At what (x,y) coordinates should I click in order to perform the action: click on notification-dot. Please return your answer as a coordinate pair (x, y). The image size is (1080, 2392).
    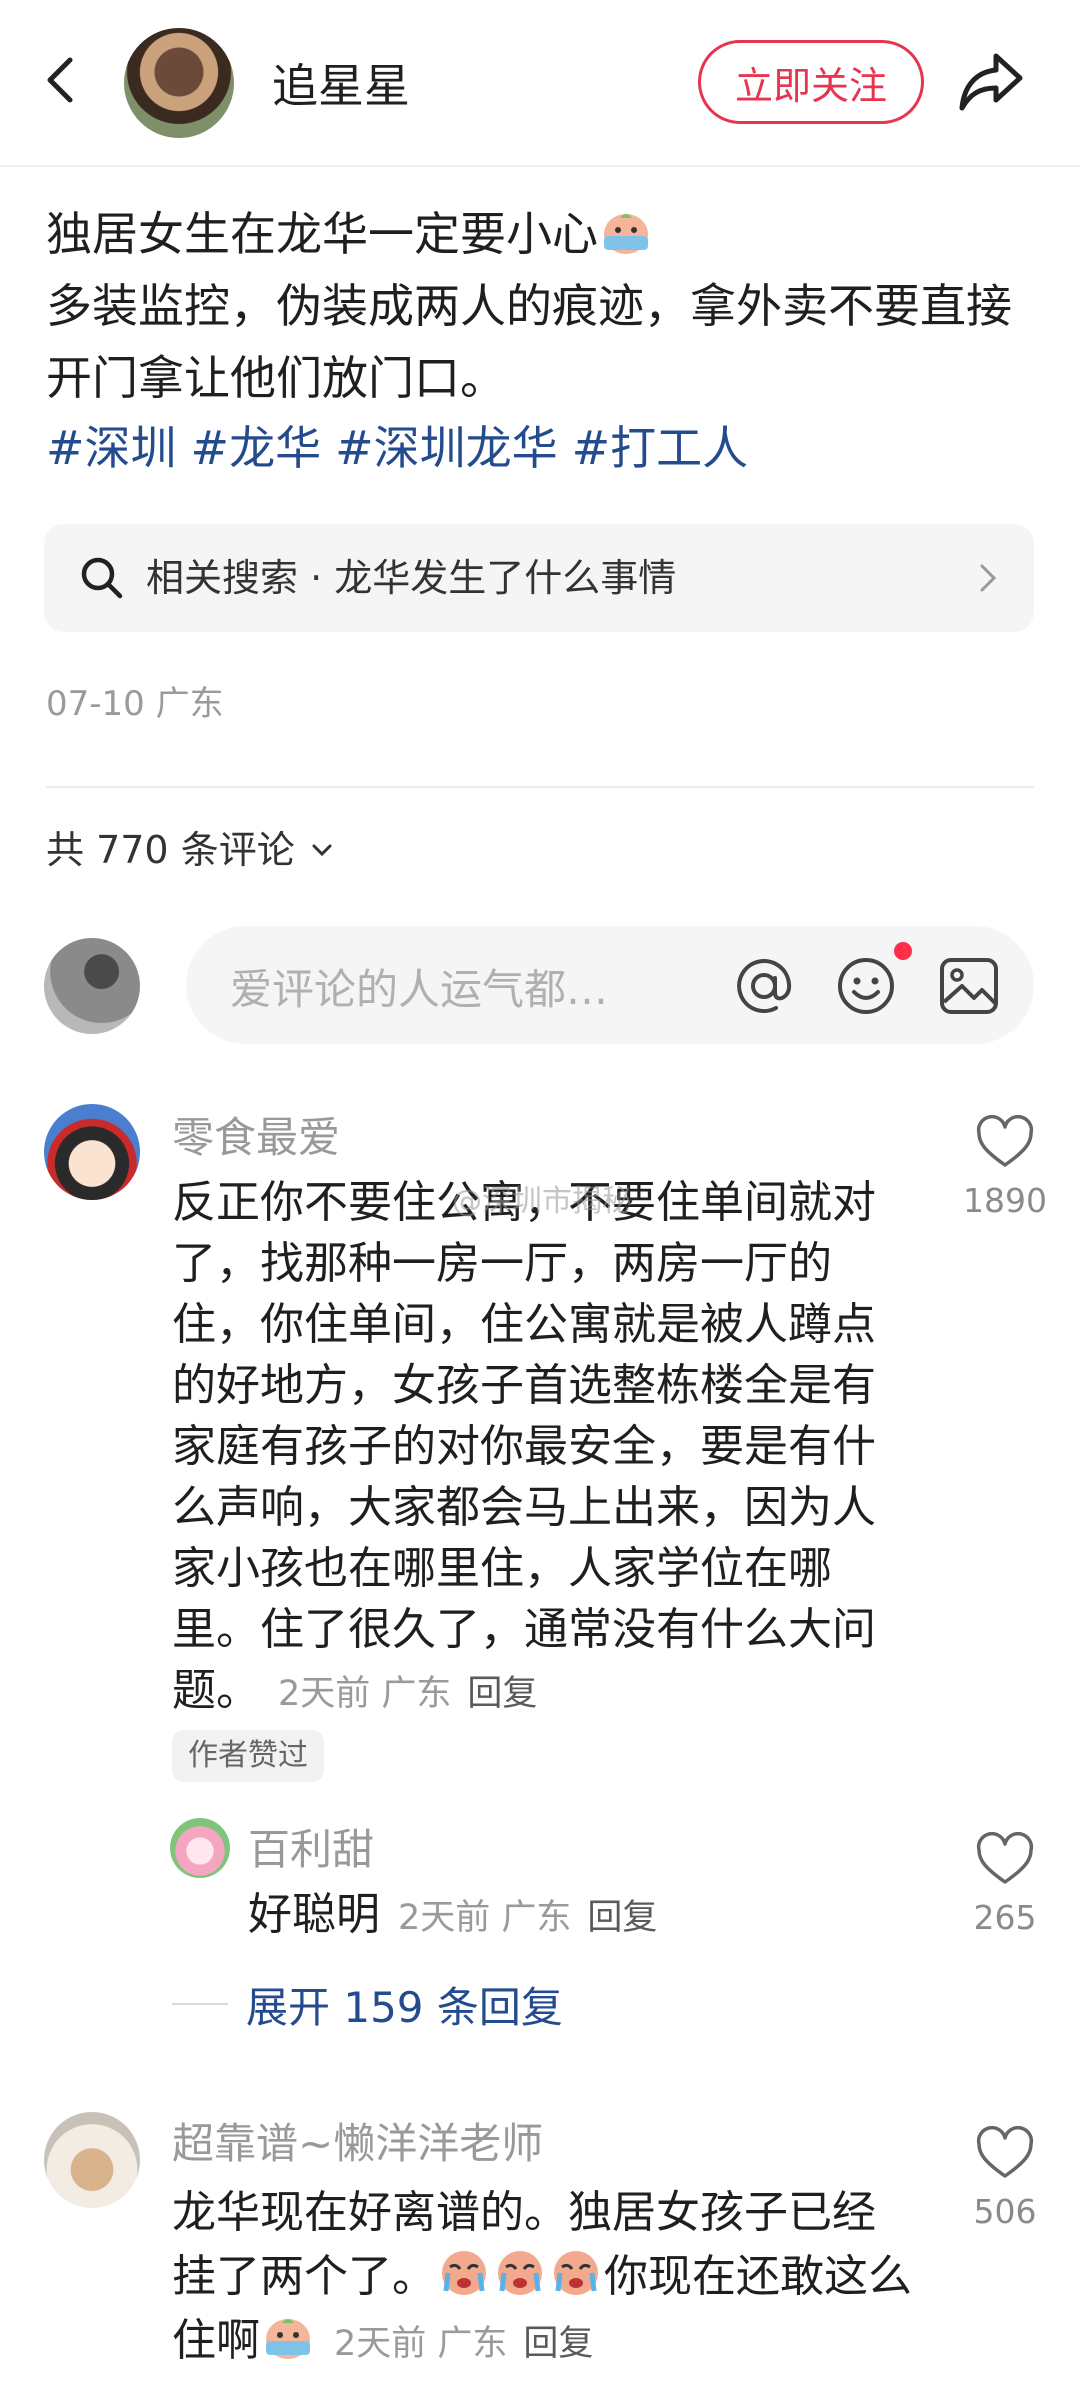
    Looking at the image, I should click on (903, 951).